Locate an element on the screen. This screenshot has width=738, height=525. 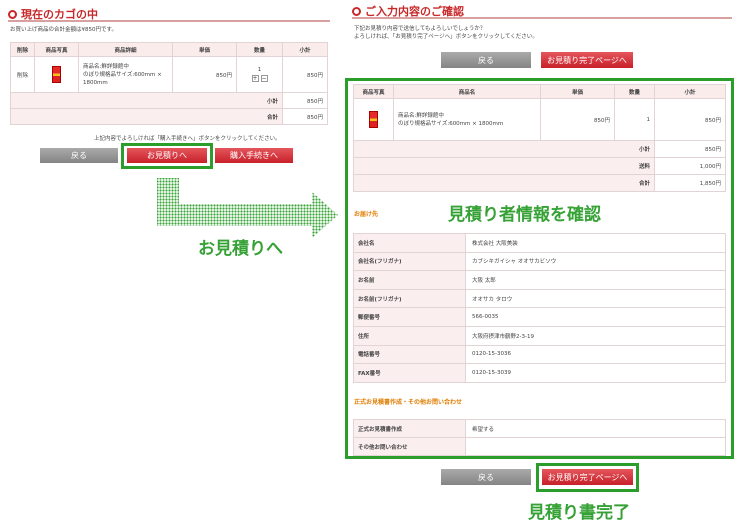
subtotal-value: 850円 is located at coordinates (690, 149).